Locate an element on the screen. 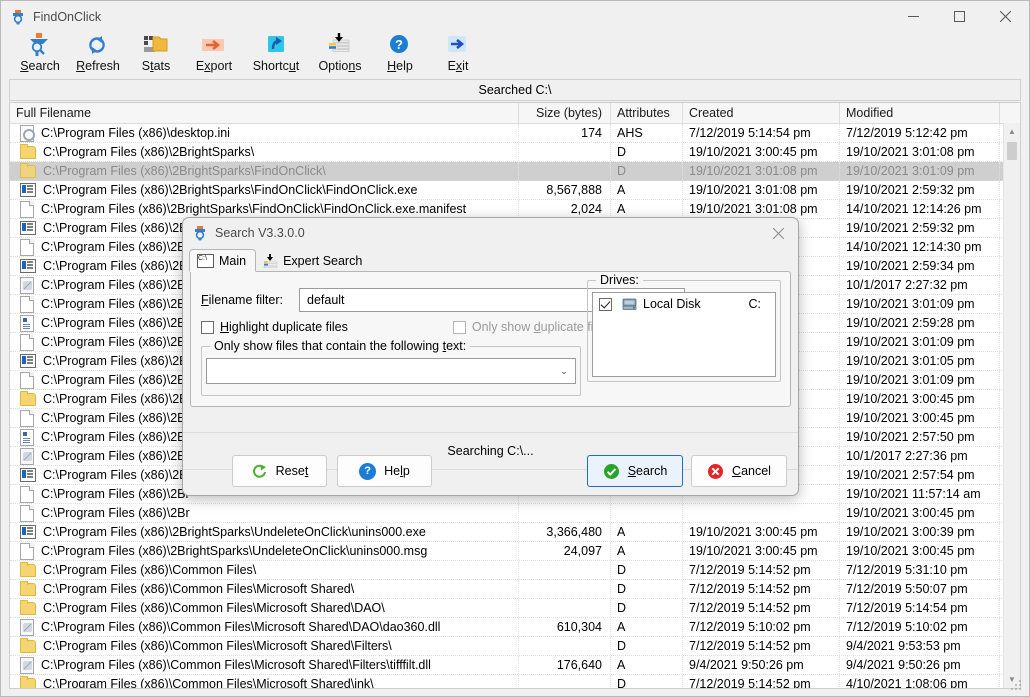 The height and width of the screenshot is (697, 1030). toolbar-button-exit: Exit is located at coordinates (458, 52).